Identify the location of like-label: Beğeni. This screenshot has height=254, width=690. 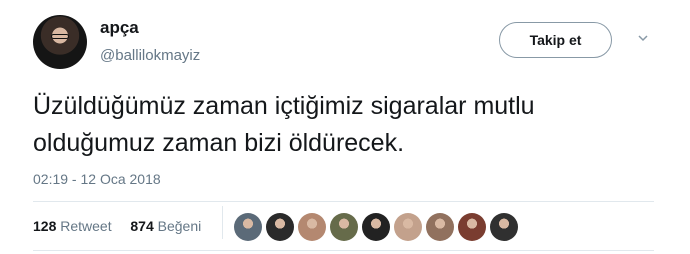
(180, 226).